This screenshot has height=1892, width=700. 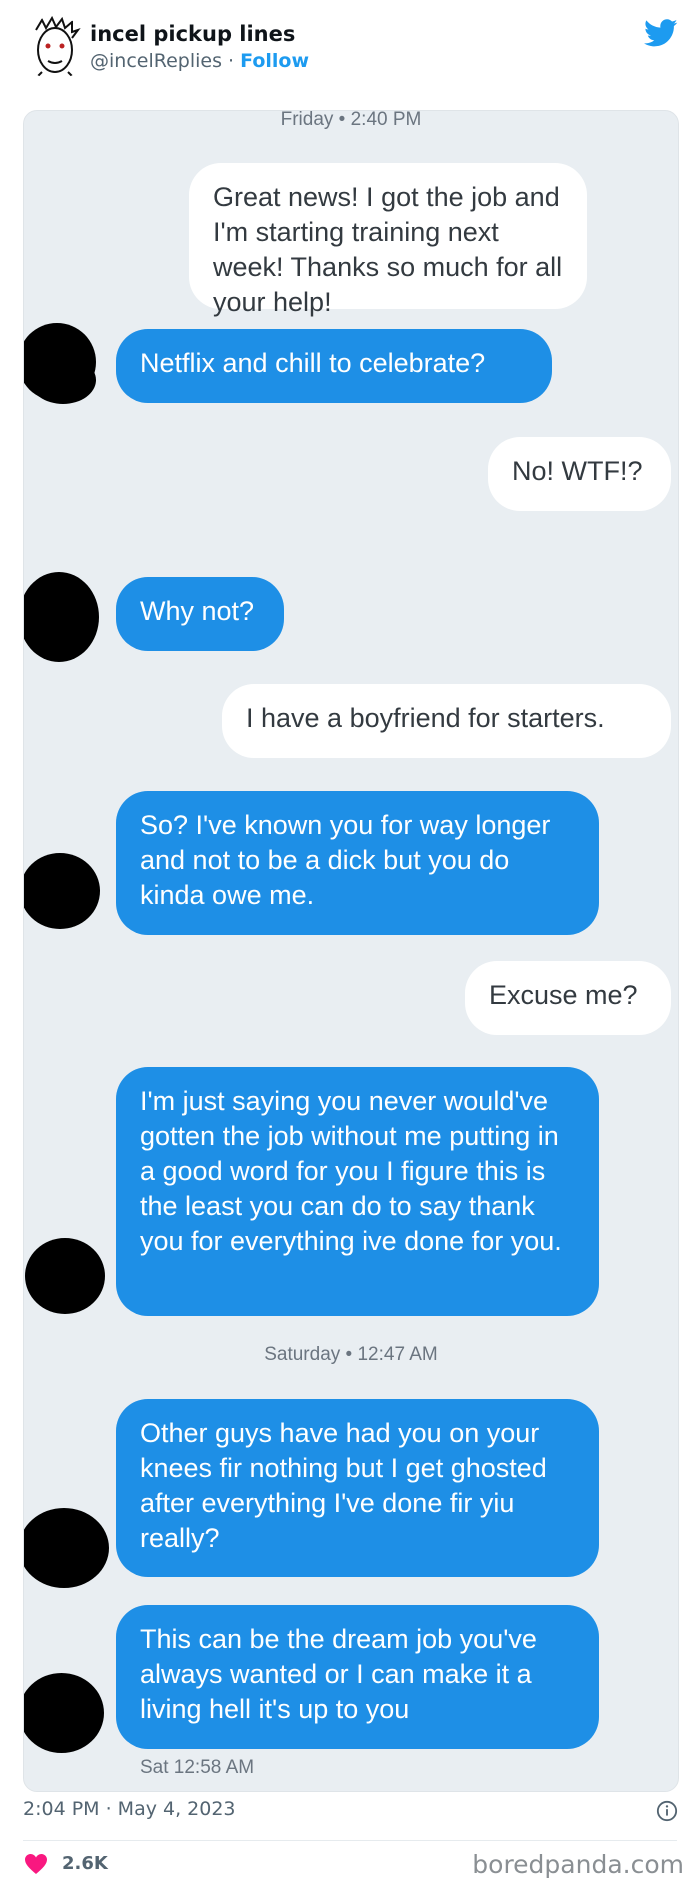 What do you see at coordinates (667, 1811) in the screenshot?
I see `info-icon` at bounding box center [667, 1811].